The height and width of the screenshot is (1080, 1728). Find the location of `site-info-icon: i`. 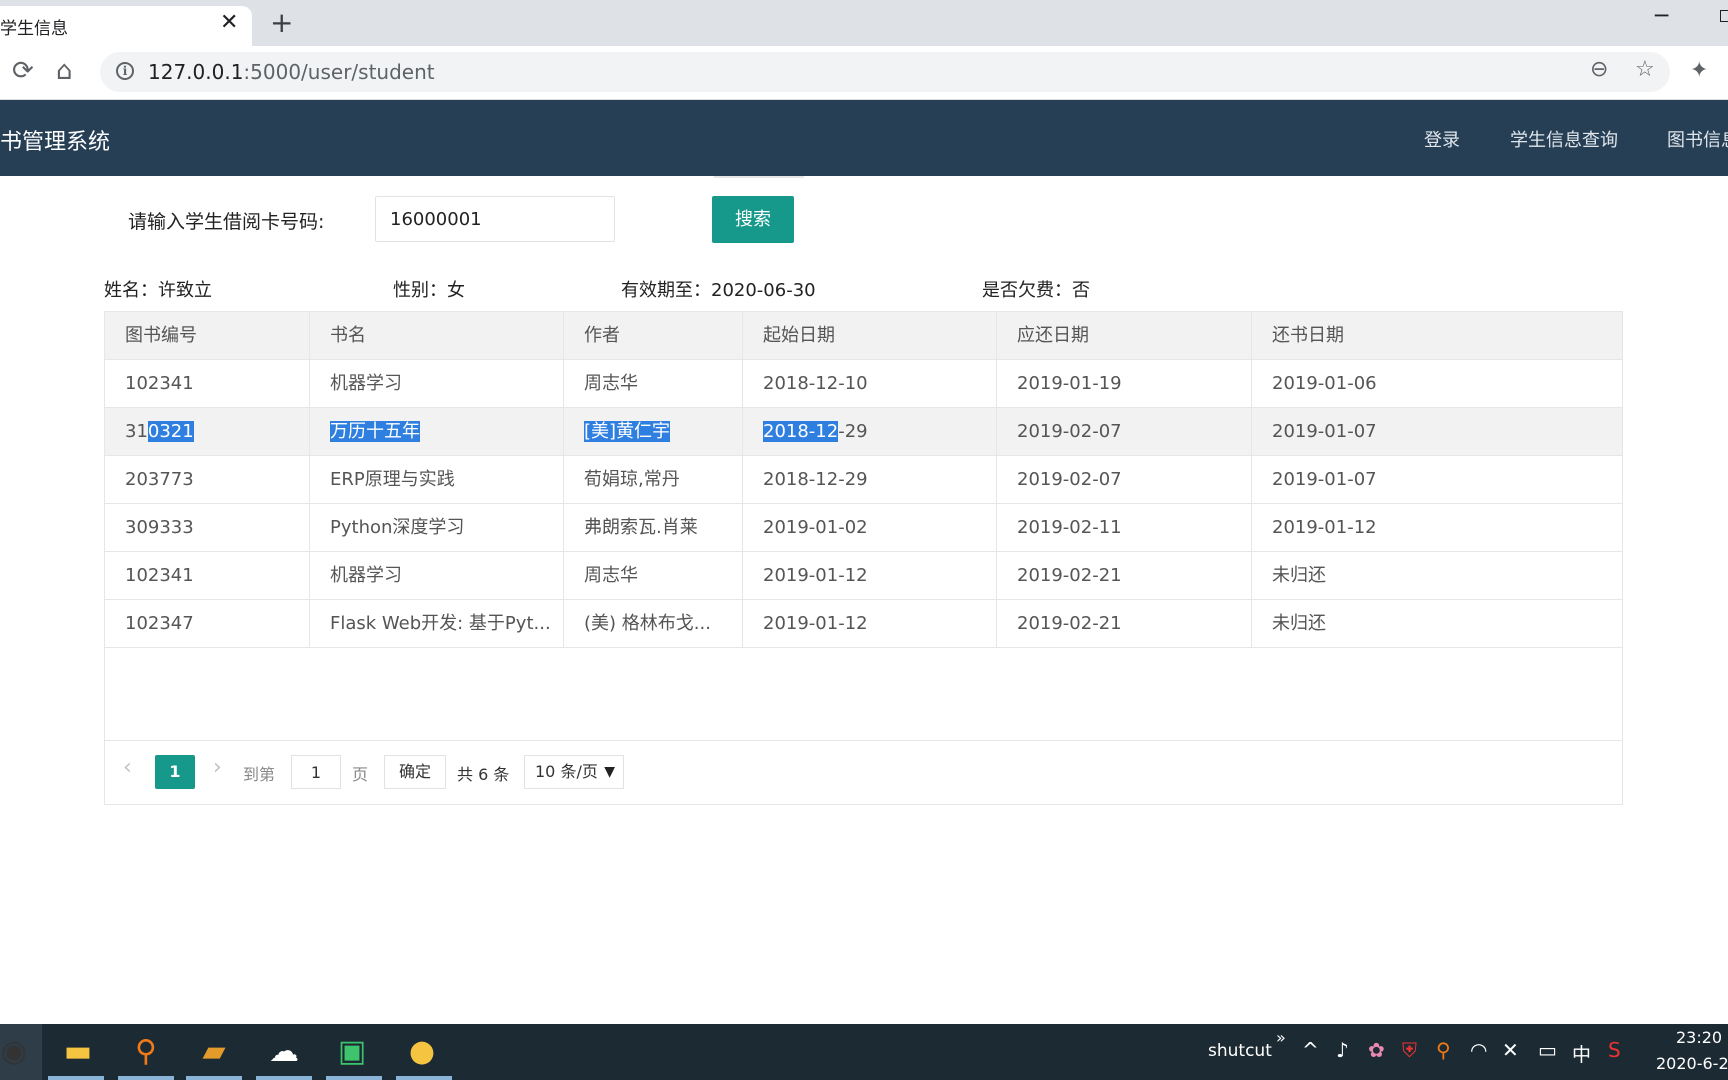

site-info-icon: i is located at coordinates (125, 71).